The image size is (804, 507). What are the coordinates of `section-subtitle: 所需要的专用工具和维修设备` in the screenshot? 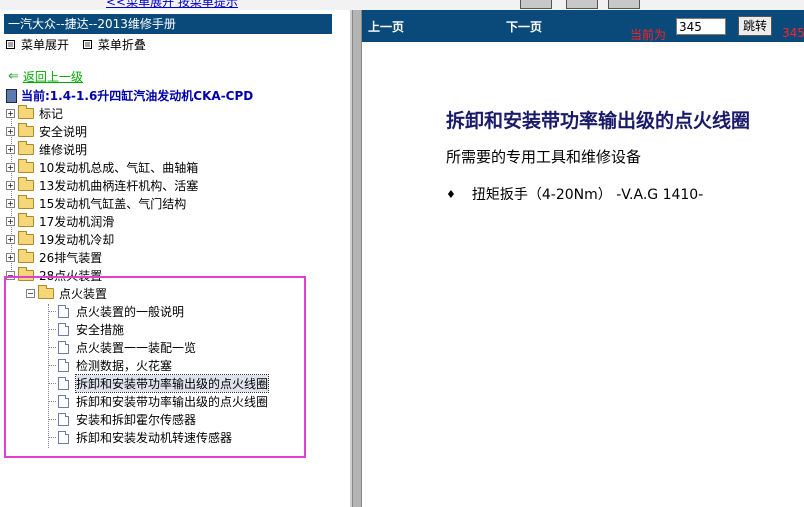 It's located at (544, 157).